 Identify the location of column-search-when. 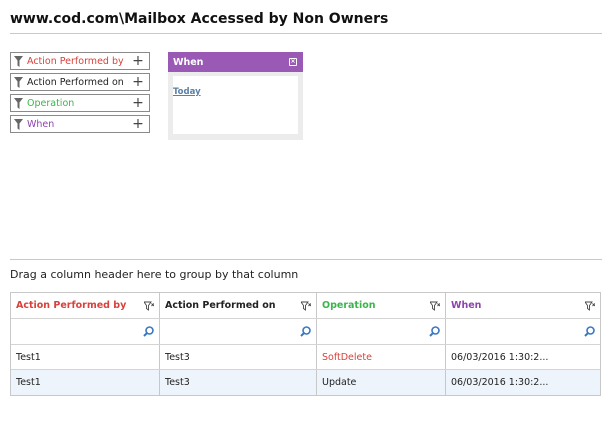
(523, 331).